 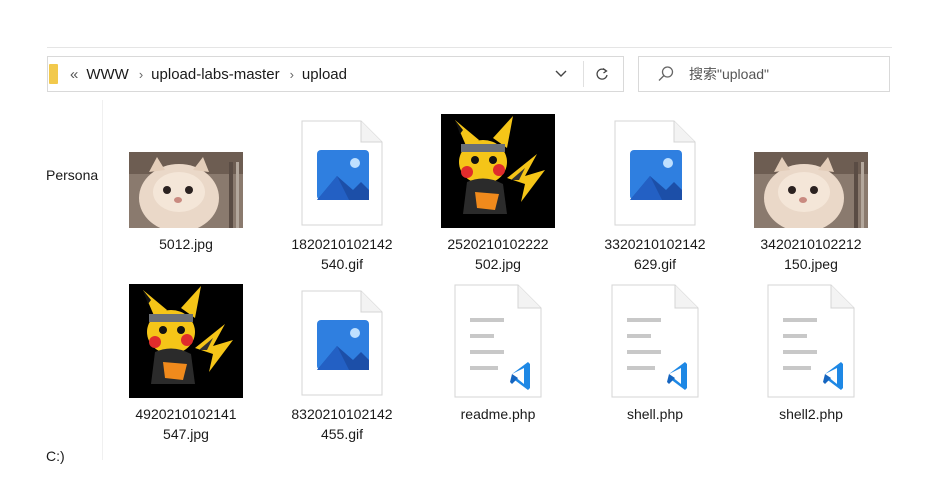 What do you see at coordinates (655, 254) in the screenshot?
I see `file-name: 3320210102142 629.gif` at bounding box center [655, 254].